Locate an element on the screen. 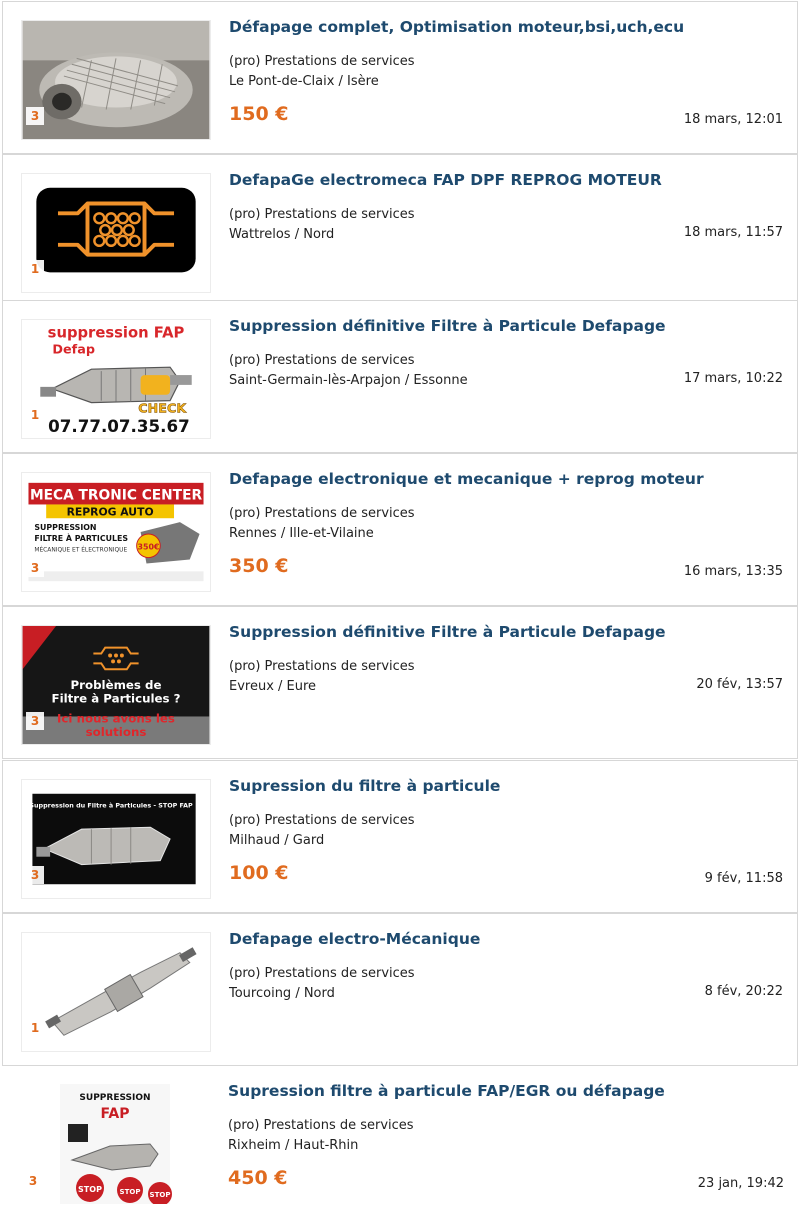  listing-price: 150 € is located at coordinates (259, 114).